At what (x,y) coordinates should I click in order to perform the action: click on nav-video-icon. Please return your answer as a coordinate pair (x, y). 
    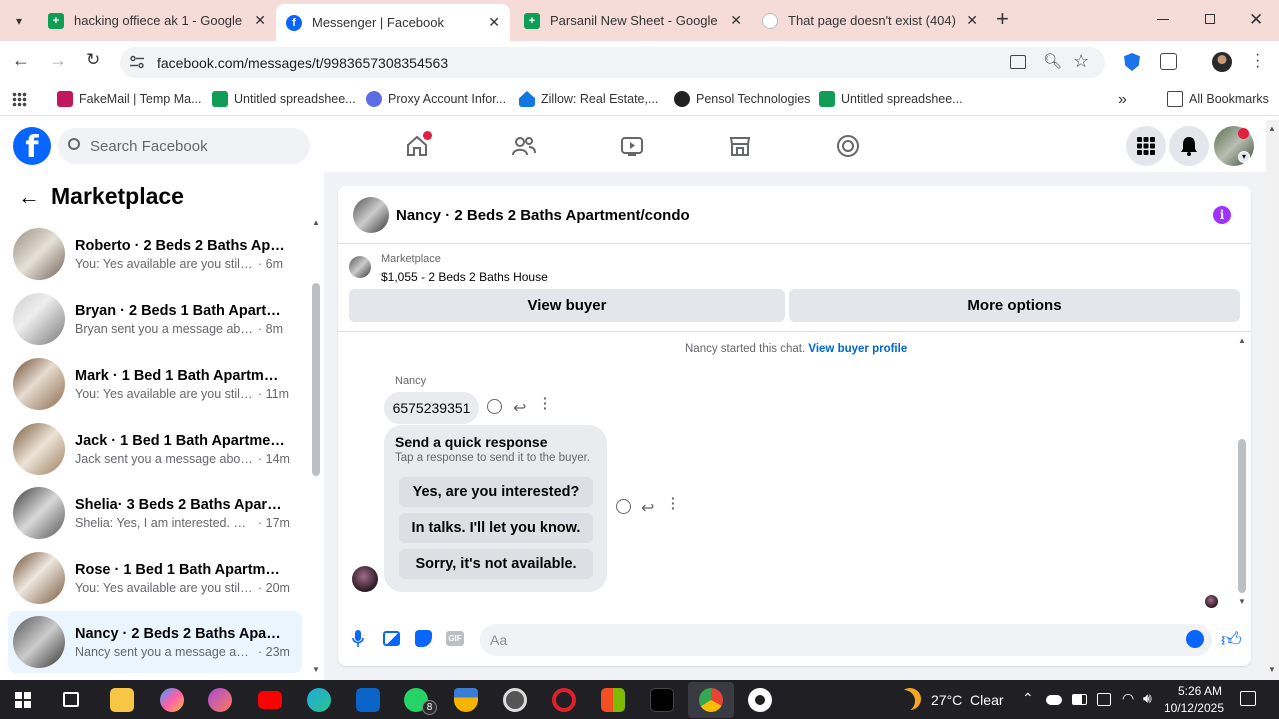
    Looking at the image, I should click on (632, 146).